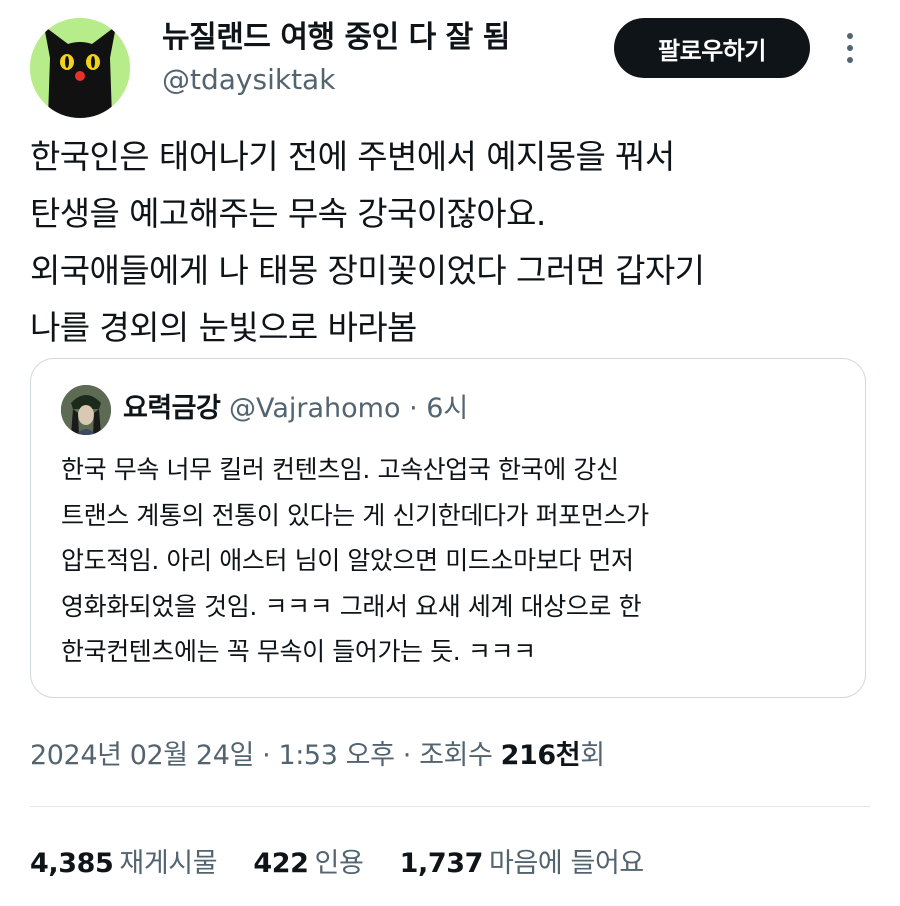  What do you see at coordinates (540, 755) in the screenshot?
I see `view-count: 216천` at bounding box center [540, 755].